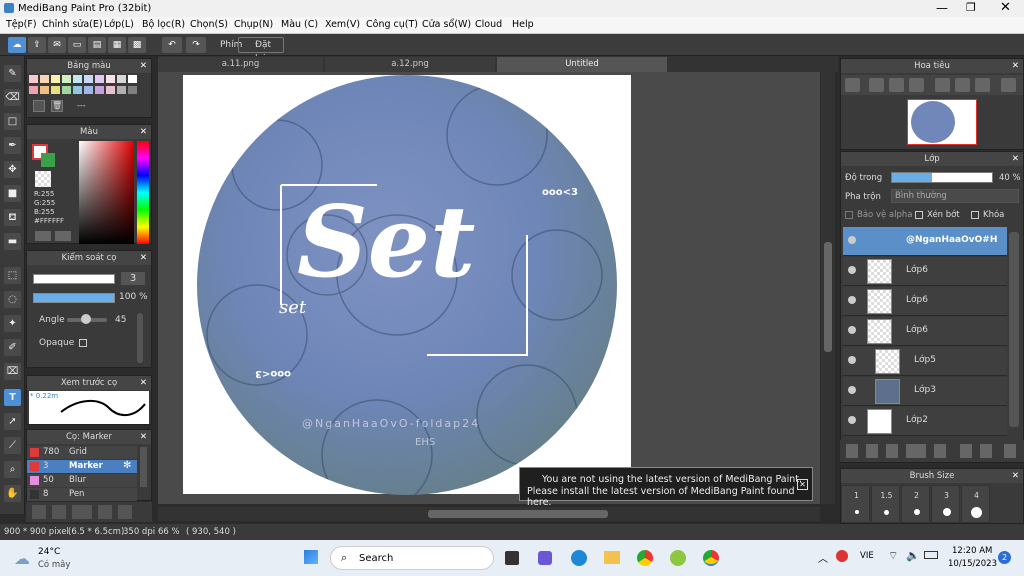 The width and height of the screenshot is (1024, 576). I want to click on brush-size-cell: 4, so click(975, 504).